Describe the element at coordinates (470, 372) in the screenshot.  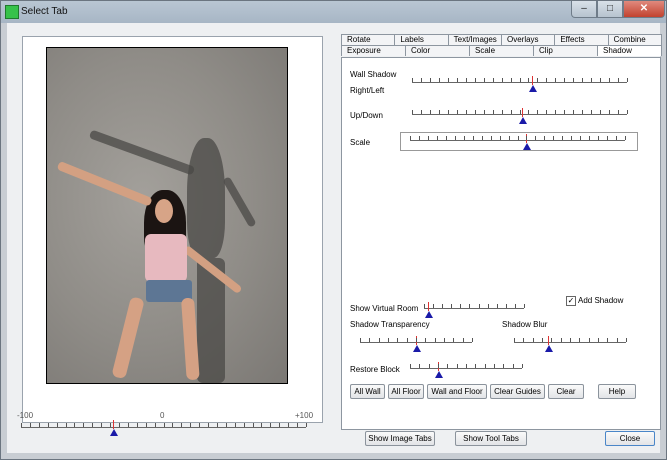
I see `restore-block-slider` at that location.